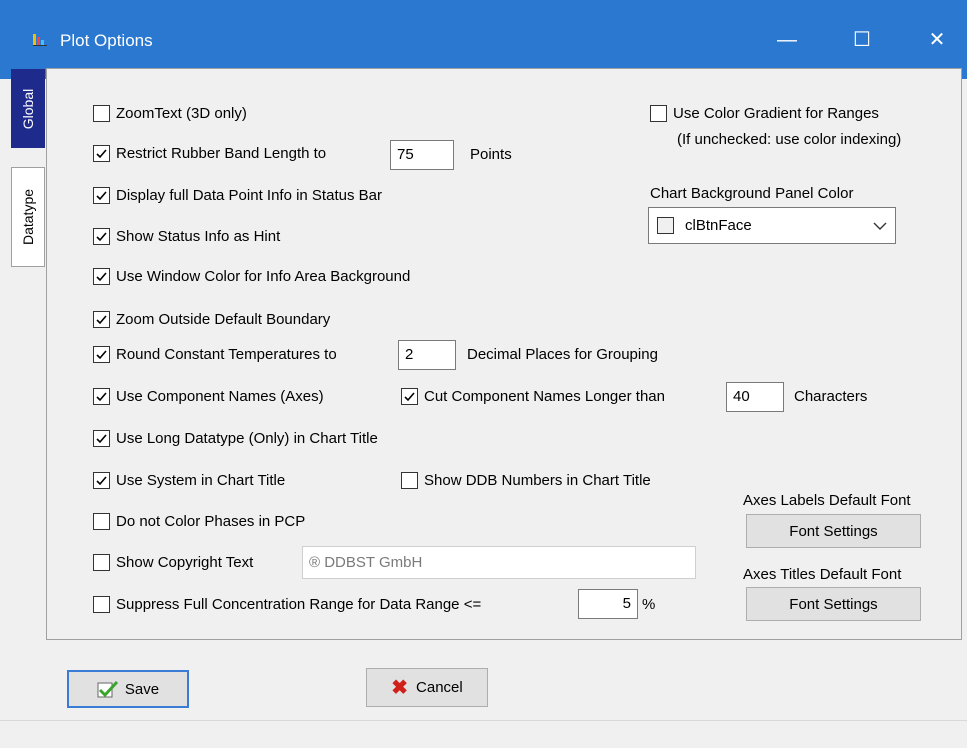  Describe the element at coordinates (186, 236) in the screenshot. I see `status-hint-option: Show Status Info as Hint` at that location.